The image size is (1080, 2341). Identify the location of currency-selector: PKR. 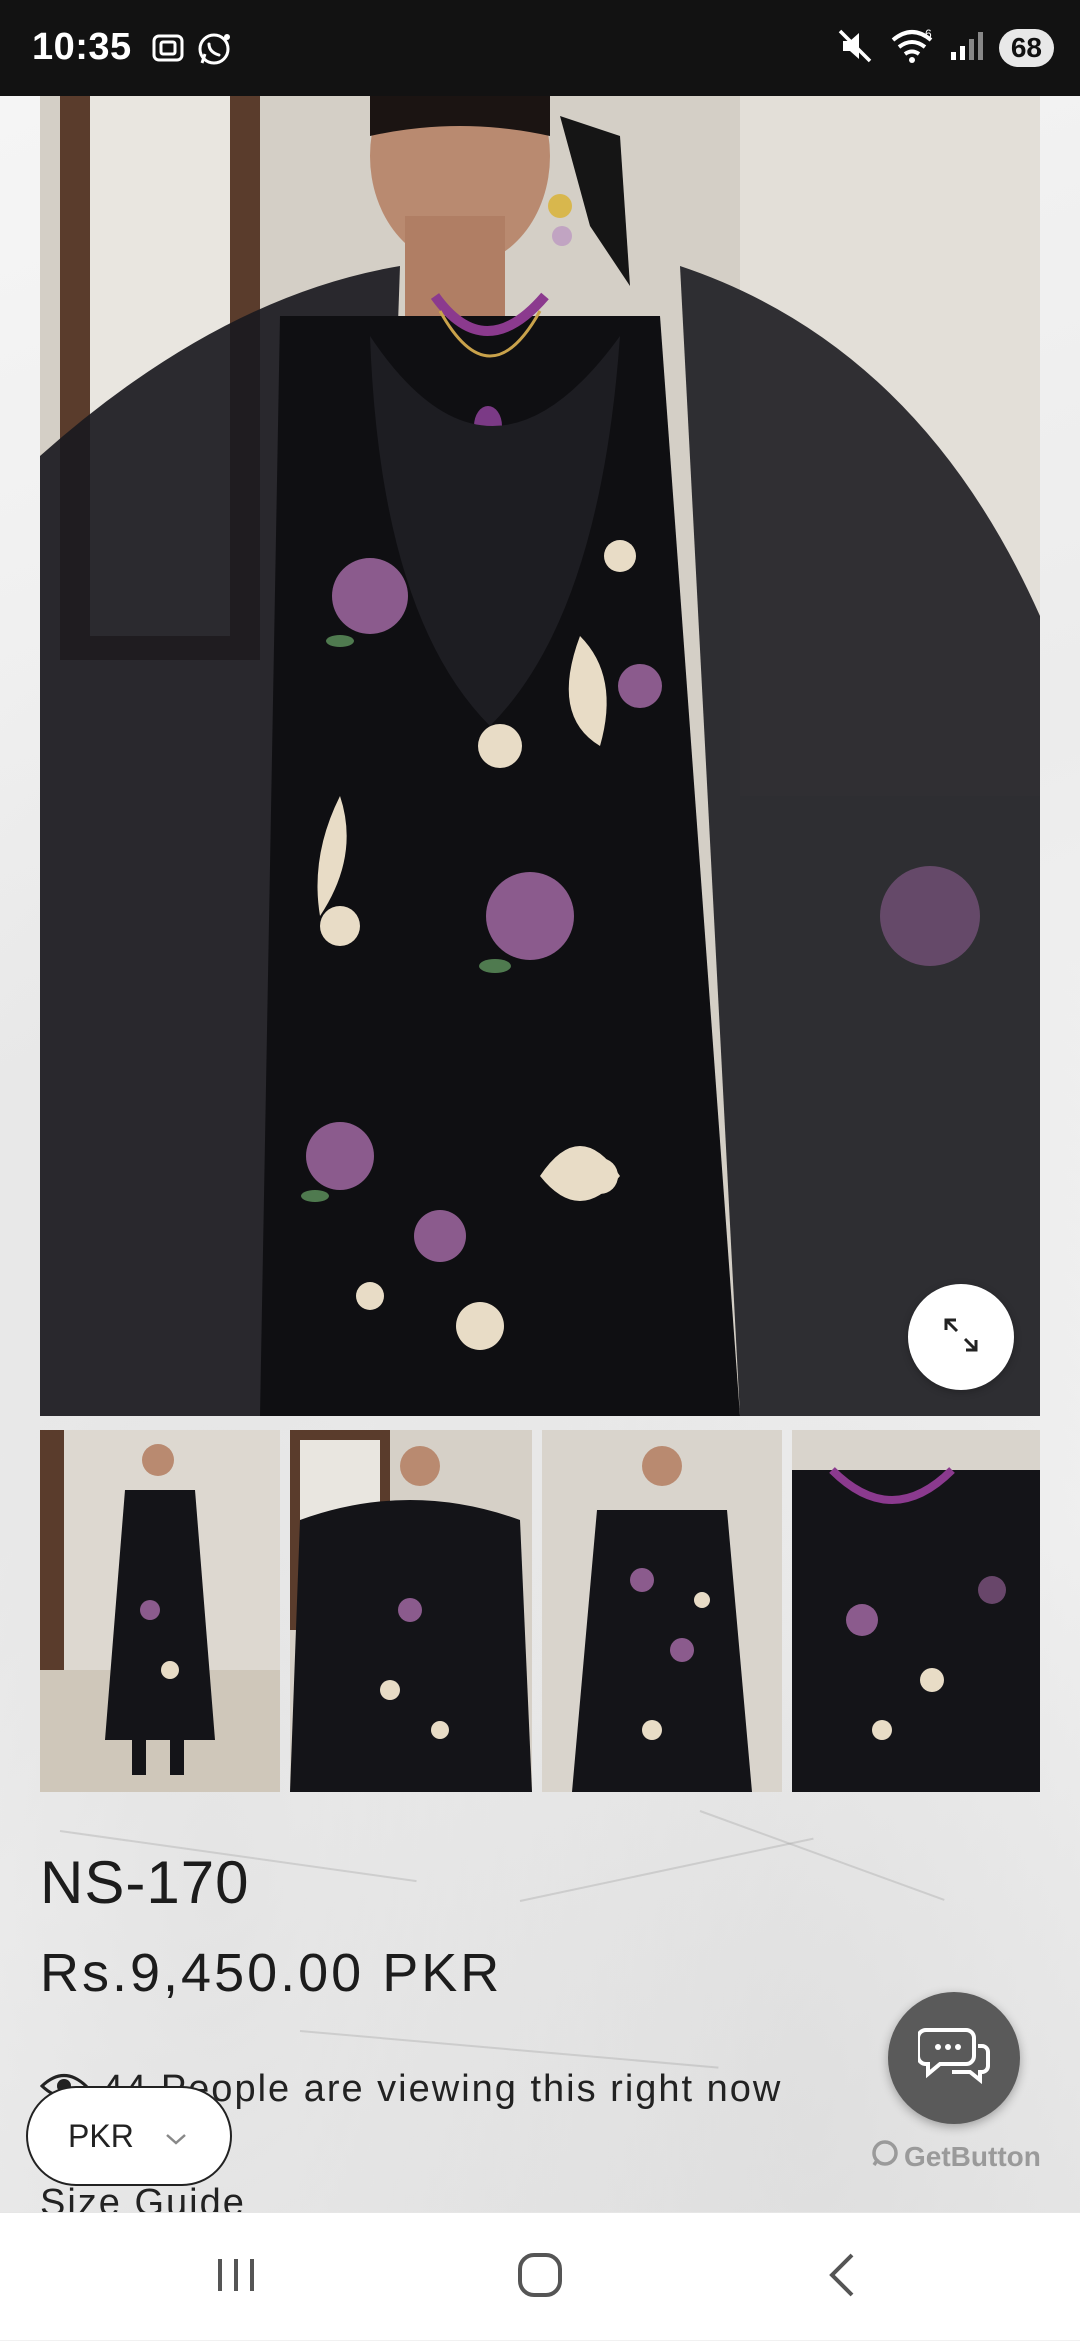
(129, 2136).